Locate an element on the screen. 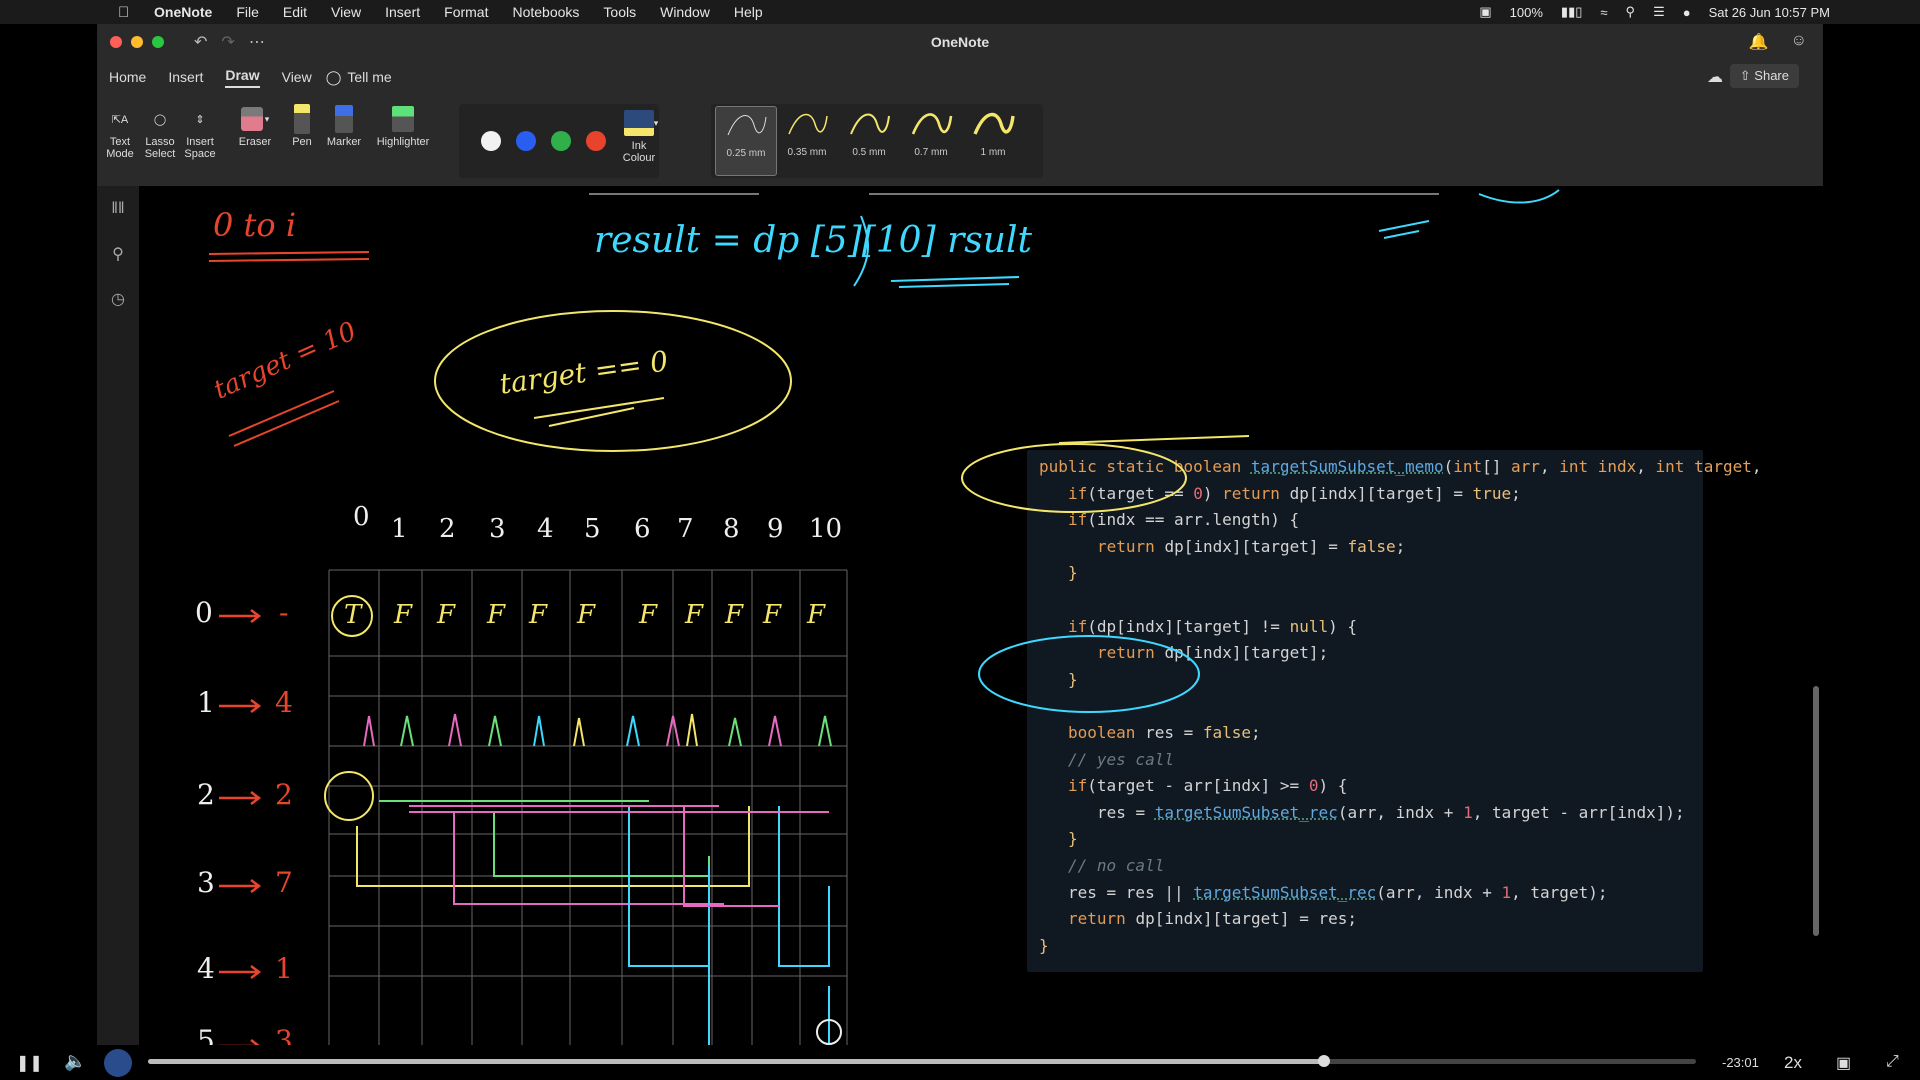 This screenshot has height=1080, width=1920. pen-size-0-25: 0.25 mm is located at coordinates (746, 141).